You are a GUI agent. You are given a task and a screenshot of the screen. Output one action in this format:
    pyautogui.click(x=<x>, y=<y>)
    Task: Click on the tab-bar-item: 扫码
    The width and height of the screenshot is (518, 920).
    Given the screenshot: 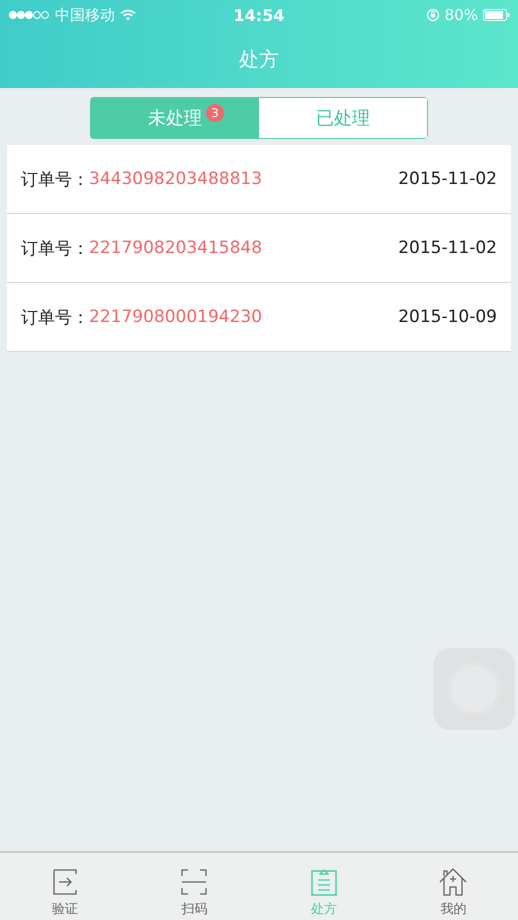 What is the action you would take?
    pyautogui.click(x=194, y=886)
    